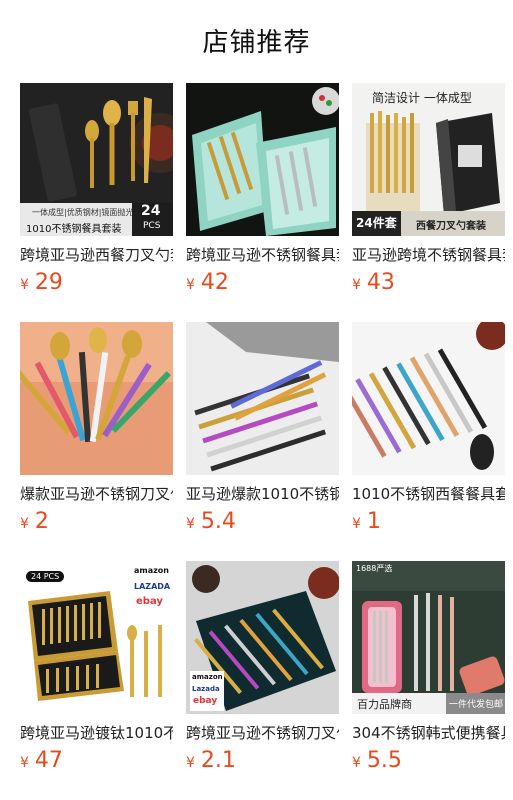 This screenshot has width=513, height=800. I want to click on product-card-5: 亚马逊爆款1010不锈钢餐具 ¥5.4, so click(262, 433).